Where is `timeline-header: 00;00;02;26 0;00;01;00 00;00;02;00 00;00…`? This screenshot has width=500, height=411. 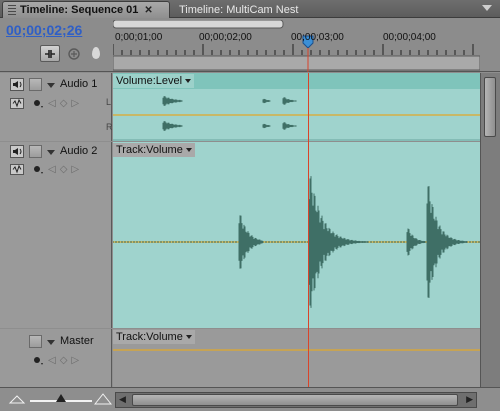 timeline-header: 00;00;02;26 0;00;01;00 00;00;02;00 00;00… is located at coordinates (250, 45).